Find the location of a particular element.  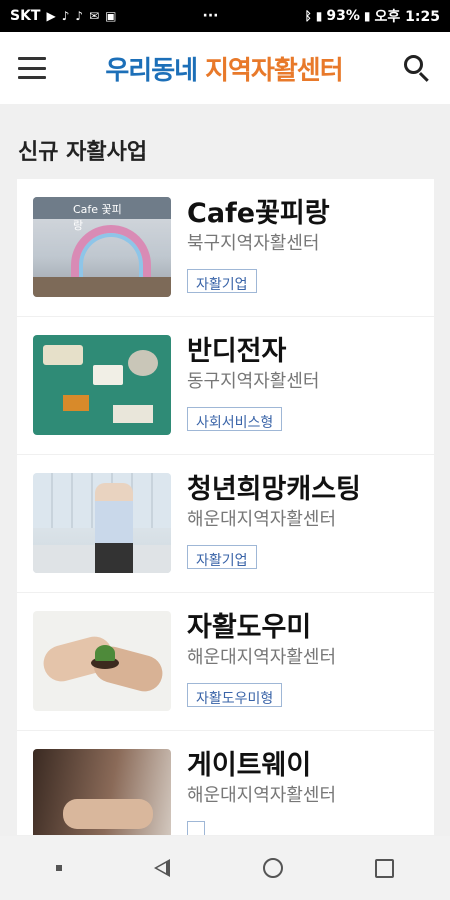

recent-apps-icon is located at coordinates (384, 868).